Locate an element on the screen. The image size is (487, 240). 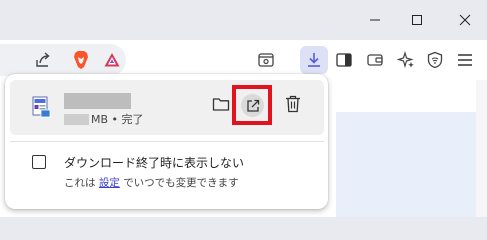
maximize-icon is located at coordinates (417, 20).